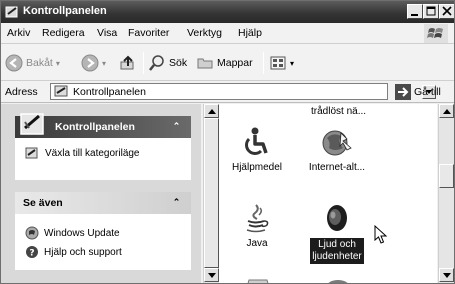  What do you see at coordinates (167, 63) in the screenshot?
I see `search-button: Sök` at bounding box center [167, 63].